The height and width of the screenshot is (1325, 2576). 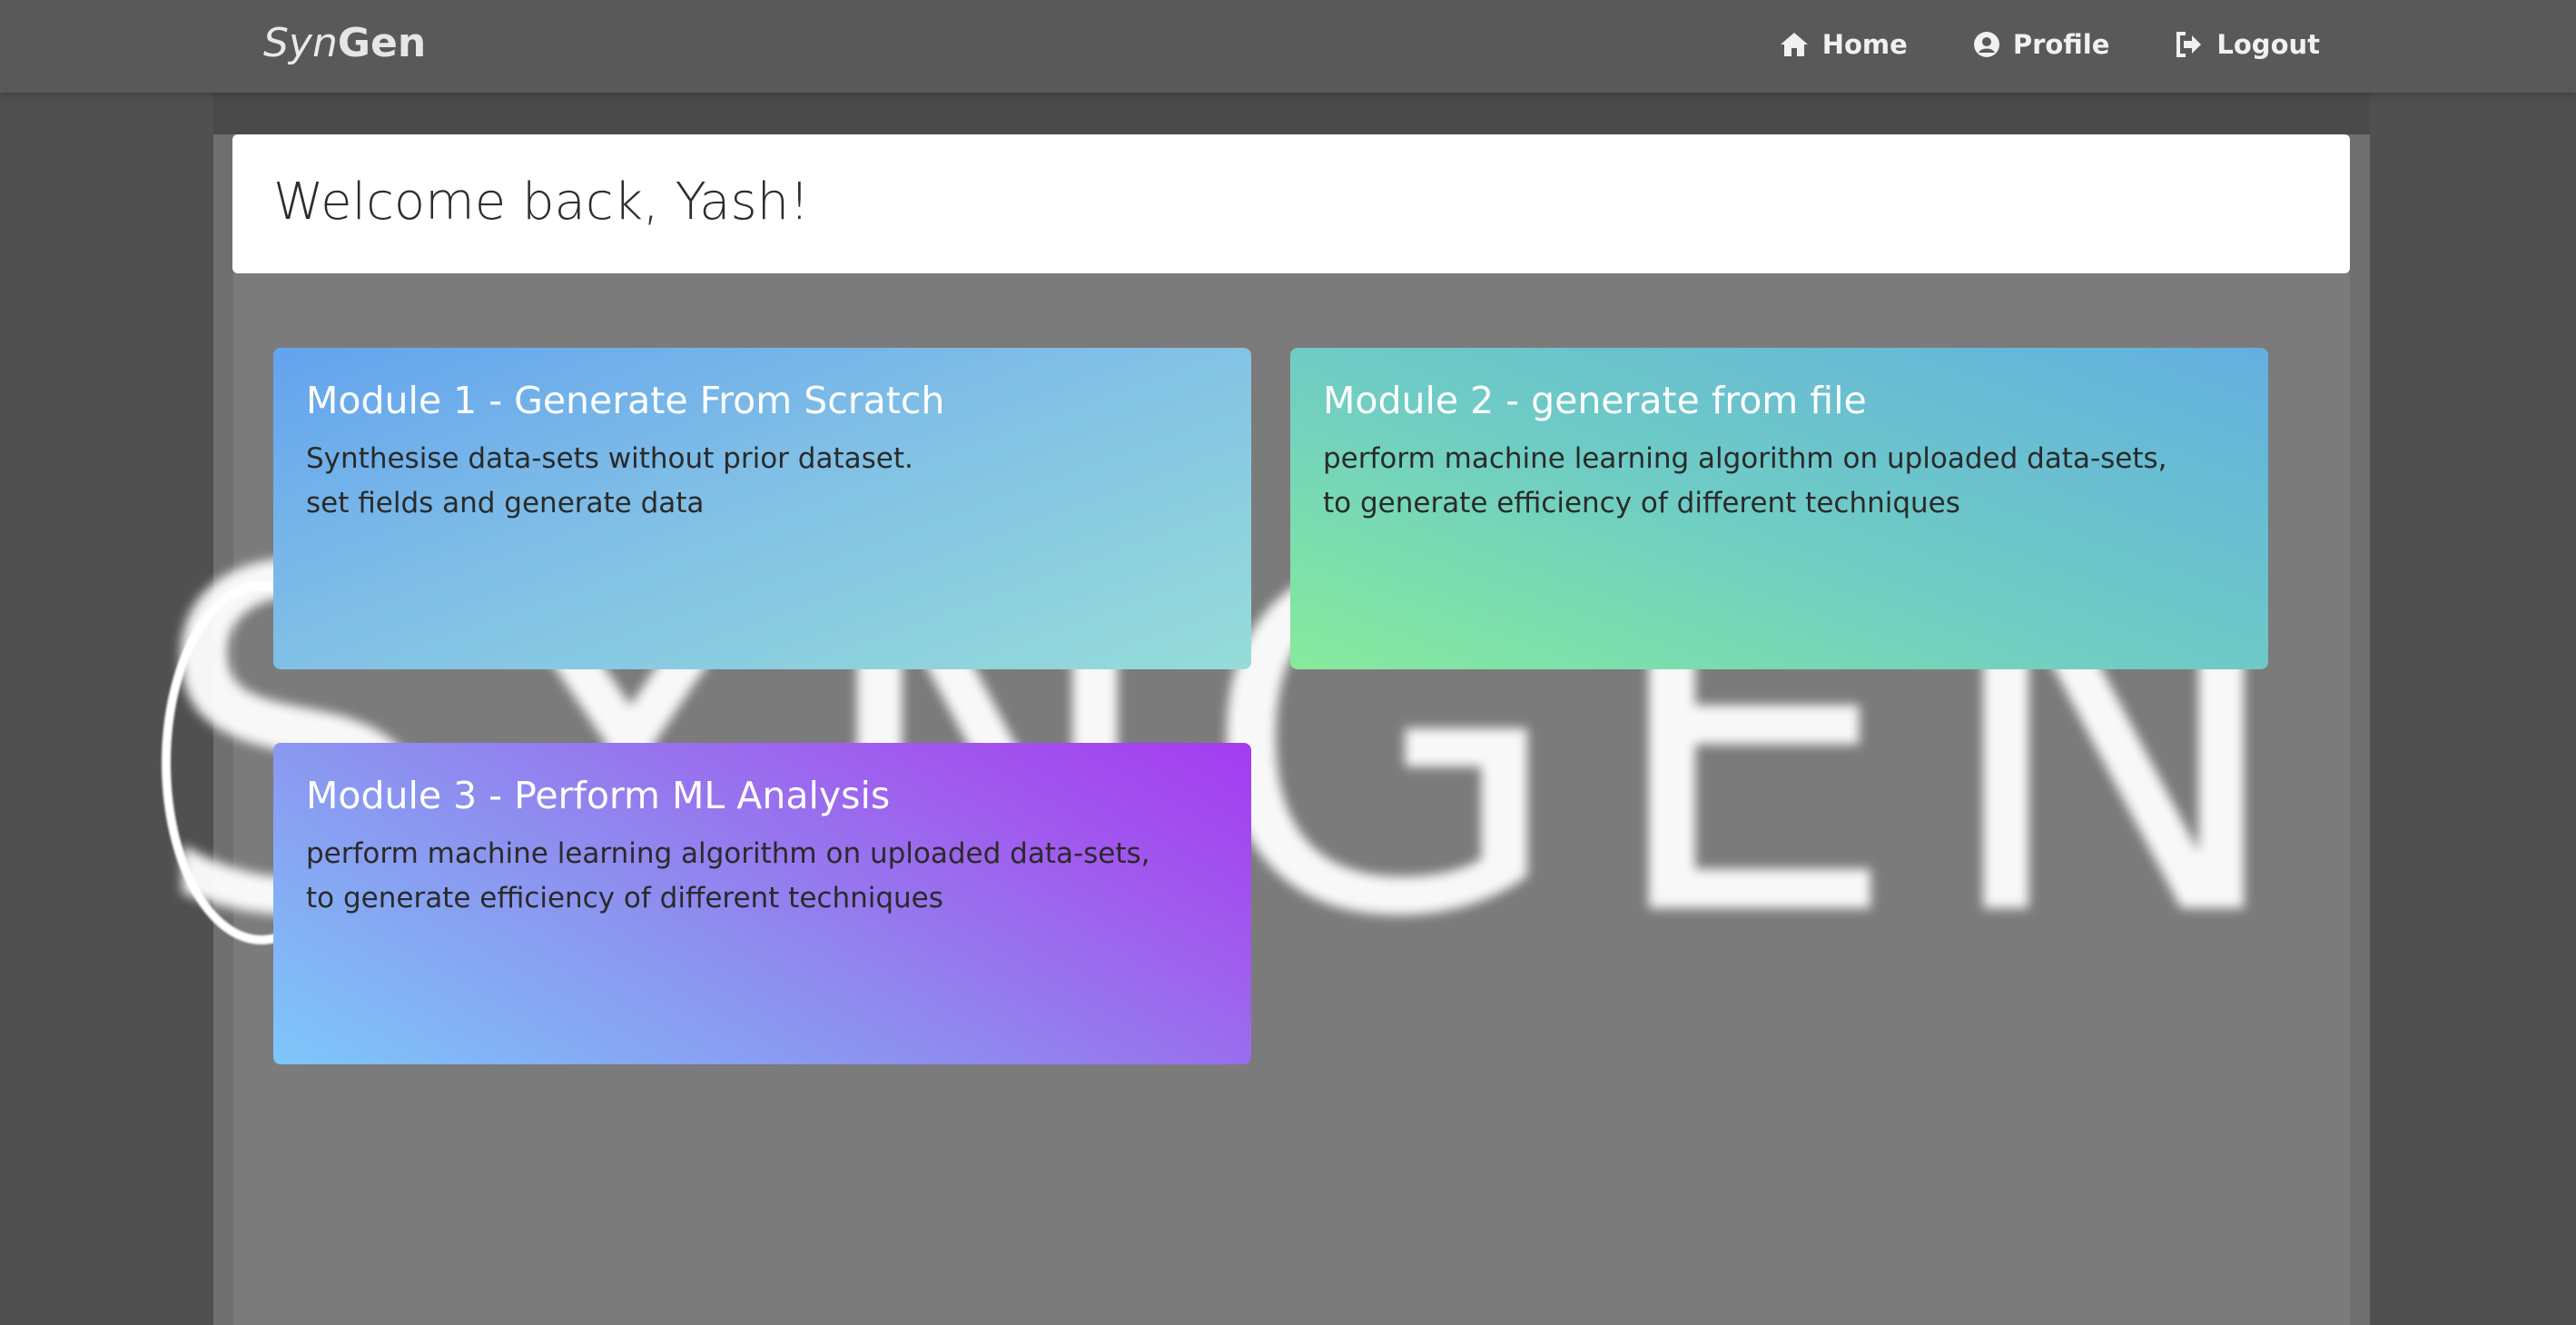 What do you see at coordinates (2061, 45) in the screenshot?
I see `nav-profile-label: Profile` at bounding box center [2061, 45].